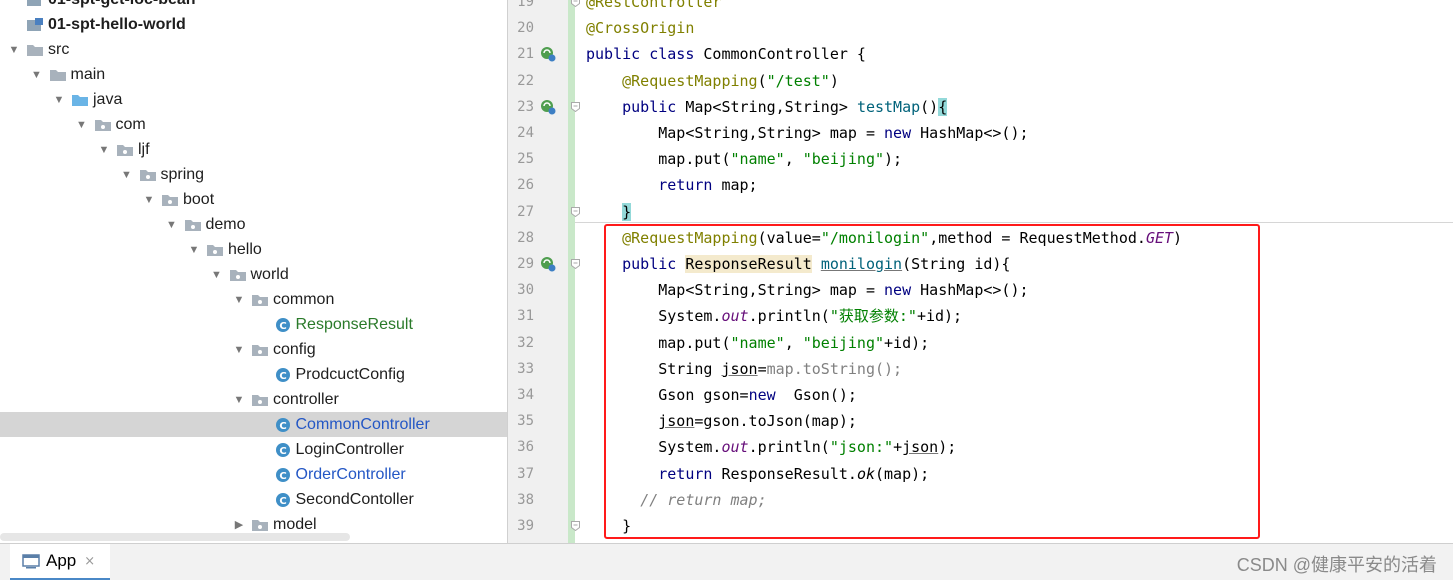  Describe the element at coordinates (521, 290) in the screenshot. I see `line-number: 30` at that location.